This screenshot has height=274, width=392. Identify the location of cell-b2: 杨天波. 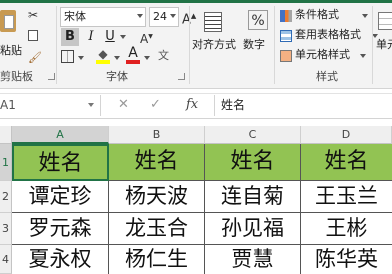
(157, 197).